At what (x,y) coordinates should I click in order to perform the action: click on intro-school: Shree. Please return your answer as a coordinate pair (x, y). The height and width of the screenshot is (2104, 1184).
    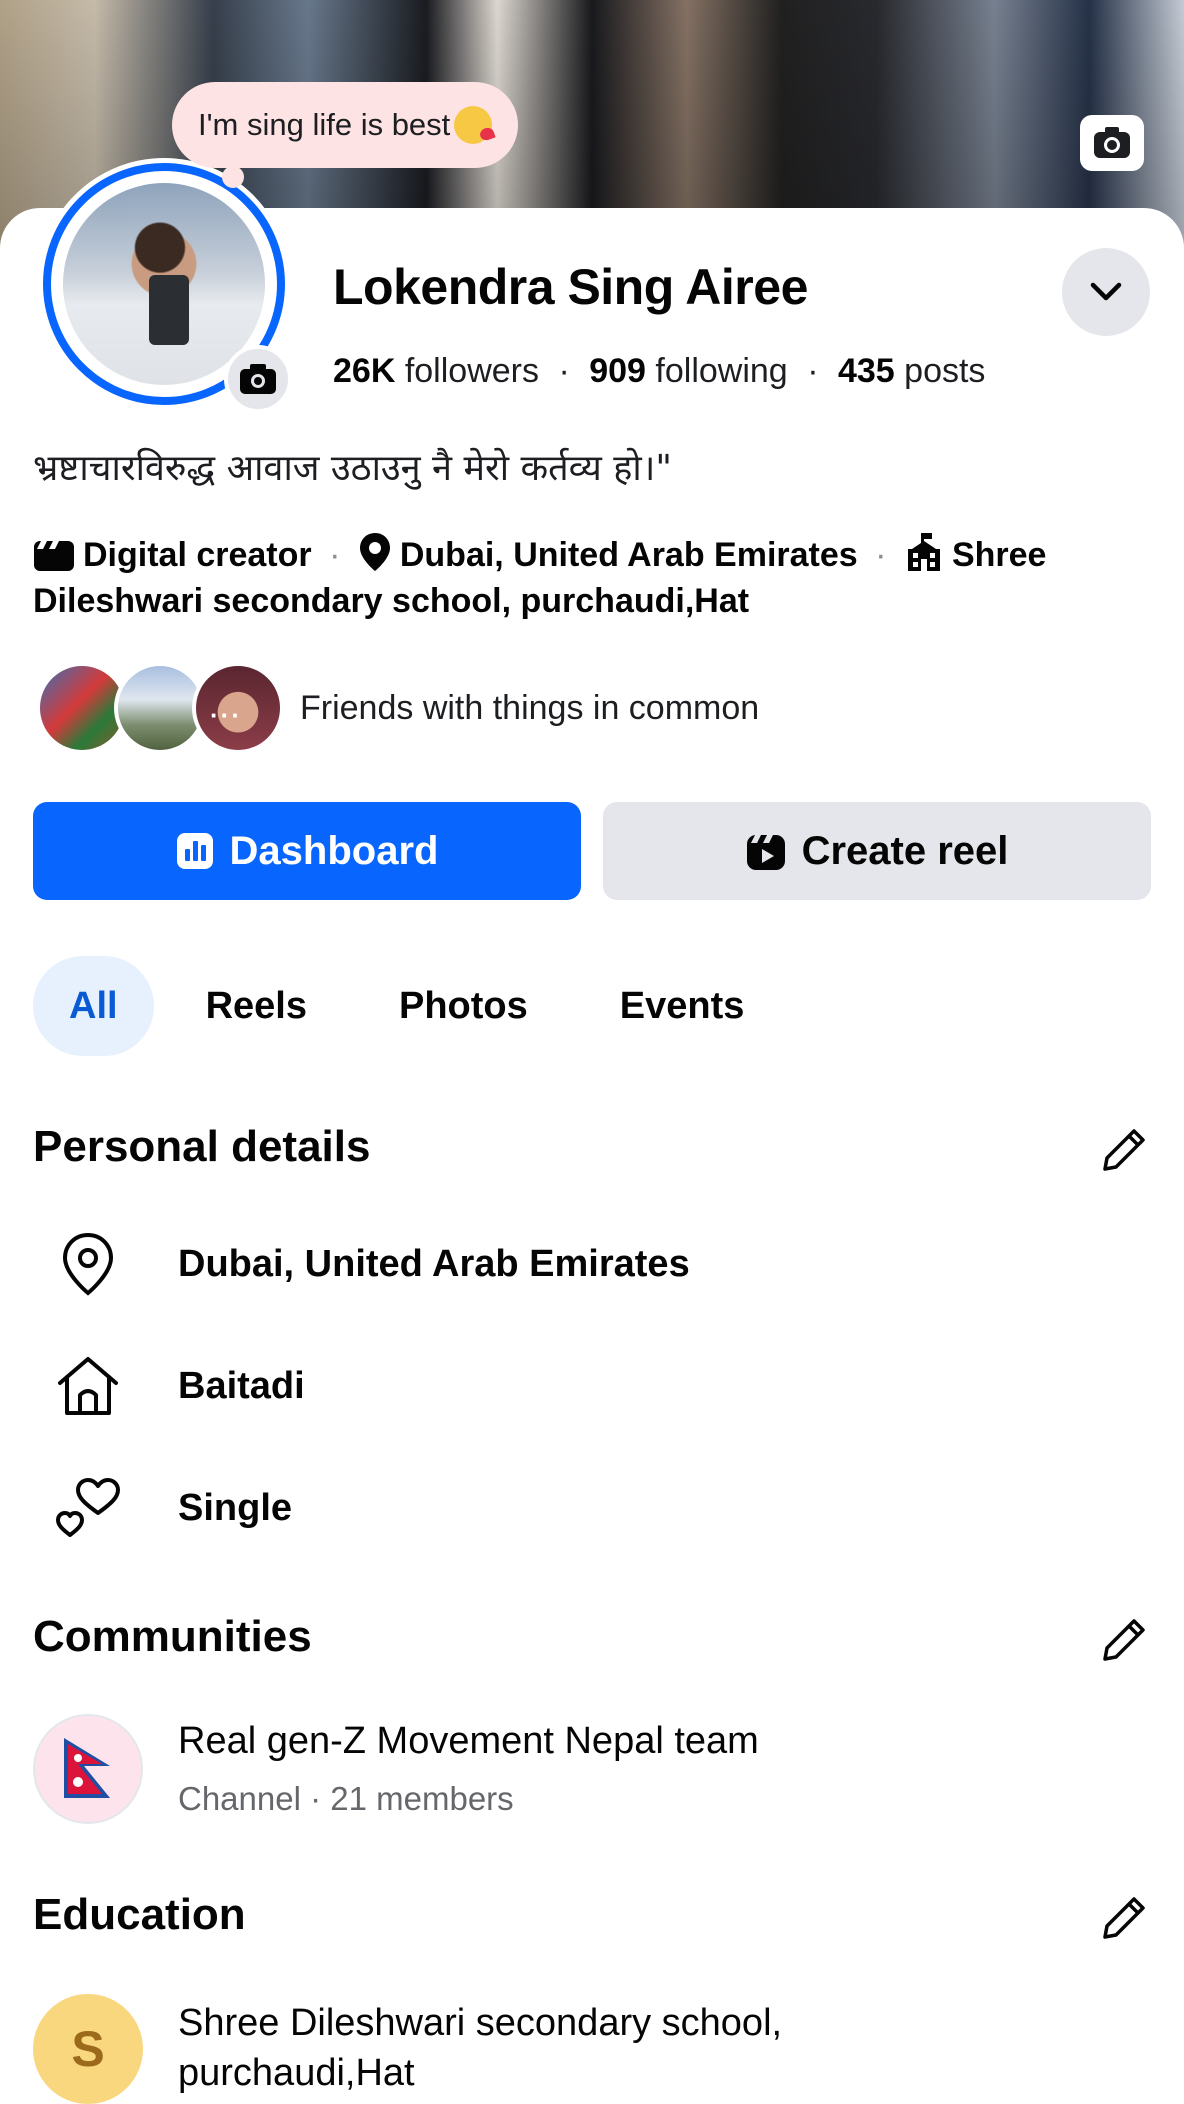
    Looking at the image, I should click on (970, 553).